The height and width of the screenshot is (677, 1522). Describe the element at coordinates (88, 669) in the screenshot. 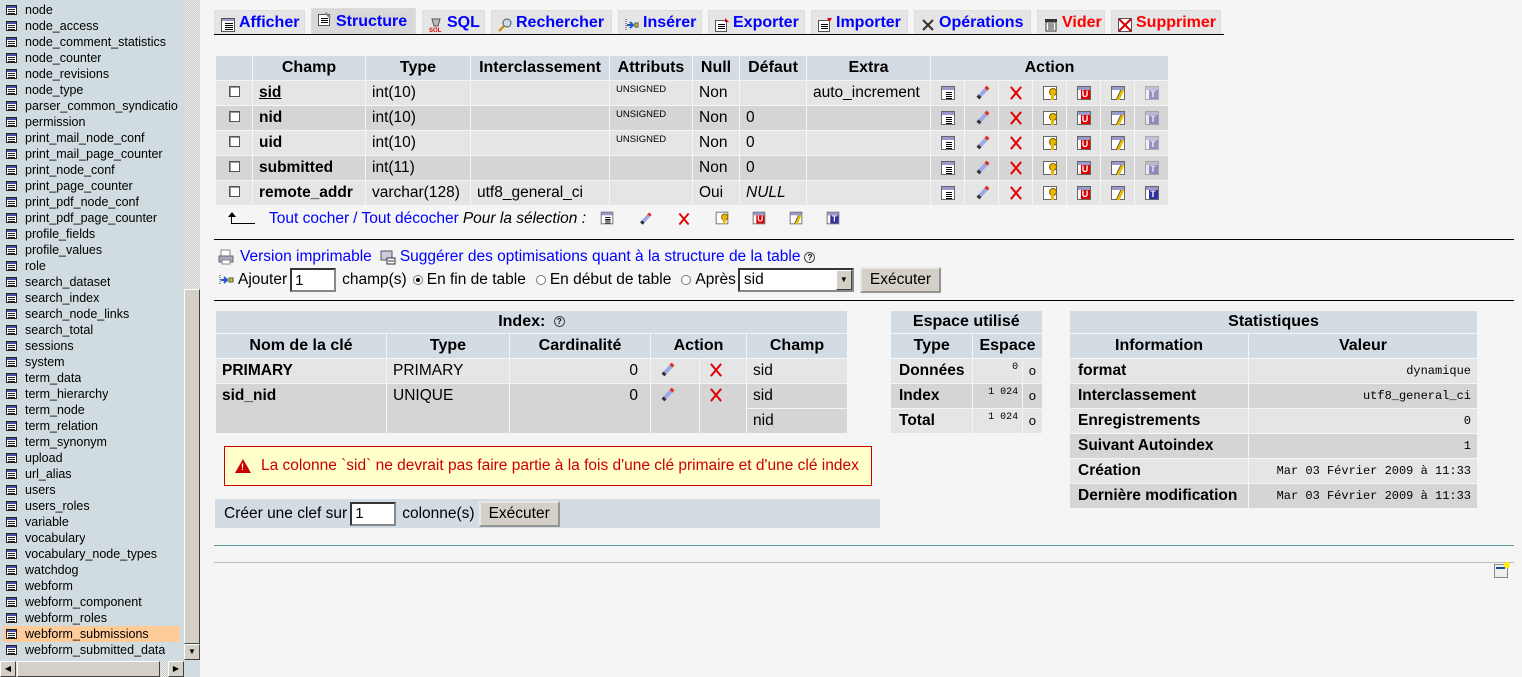

I see `horizontal-scrollbar-thumb` at that location.